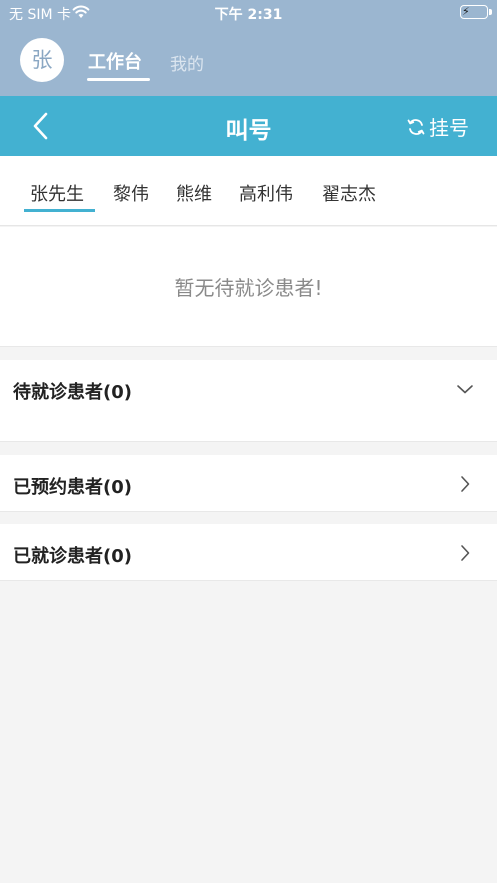  Describe the element at coordinates (248, 126) in the screenshot. I see `nav-bar: 叫号 挂号` at that location.